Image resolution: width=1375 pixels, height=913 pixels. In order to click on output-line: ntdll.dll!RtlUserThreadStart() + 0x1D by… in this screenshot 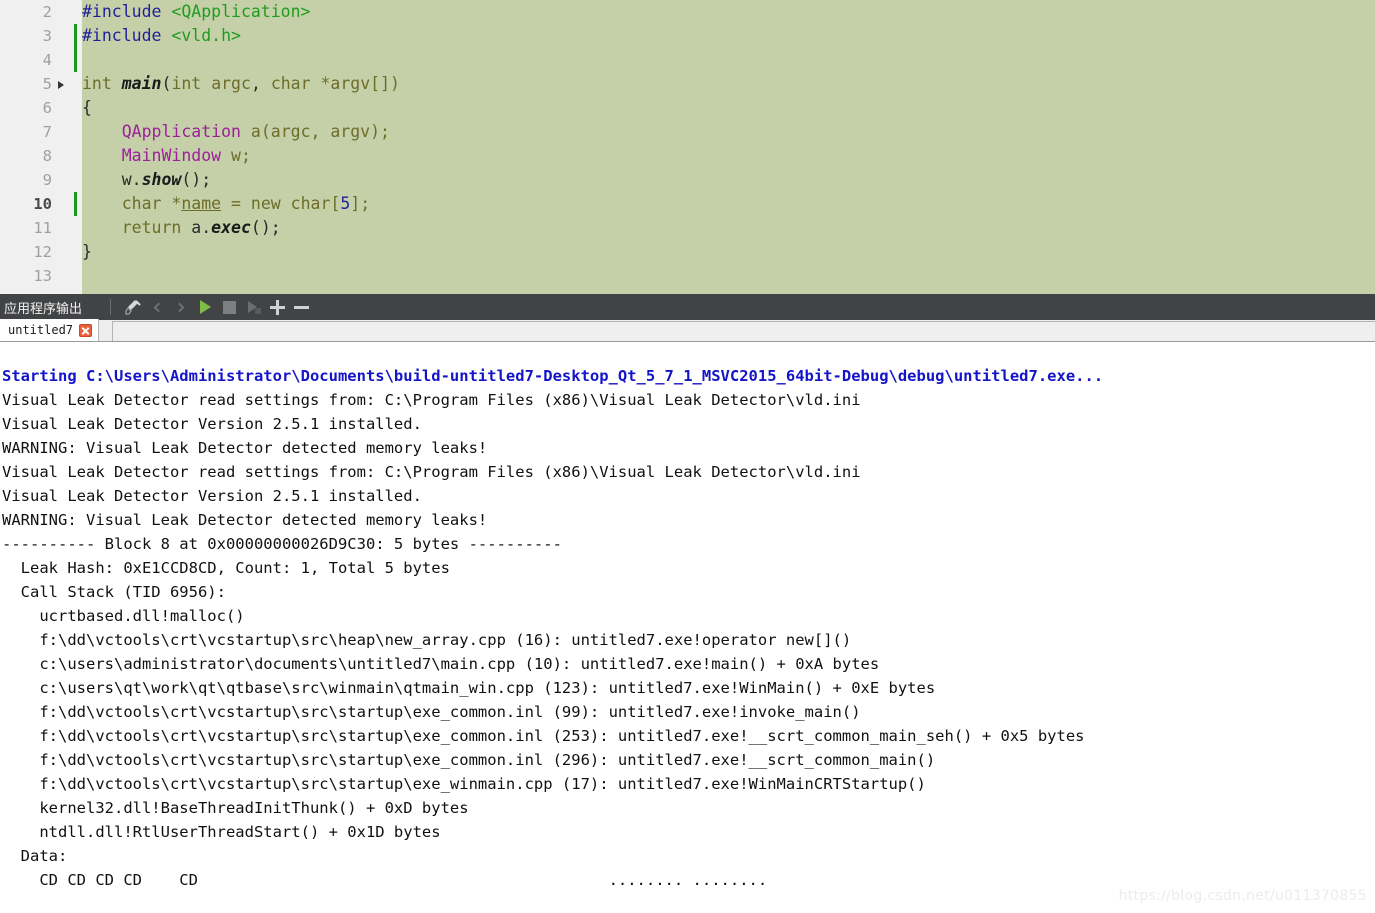, I will do `click(221, 832)`.